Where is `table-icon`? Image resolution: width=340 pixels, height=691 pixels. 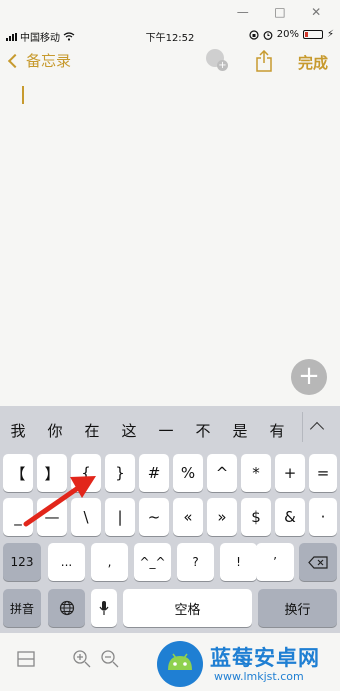 table-icon is located at coordinates (26, 659).